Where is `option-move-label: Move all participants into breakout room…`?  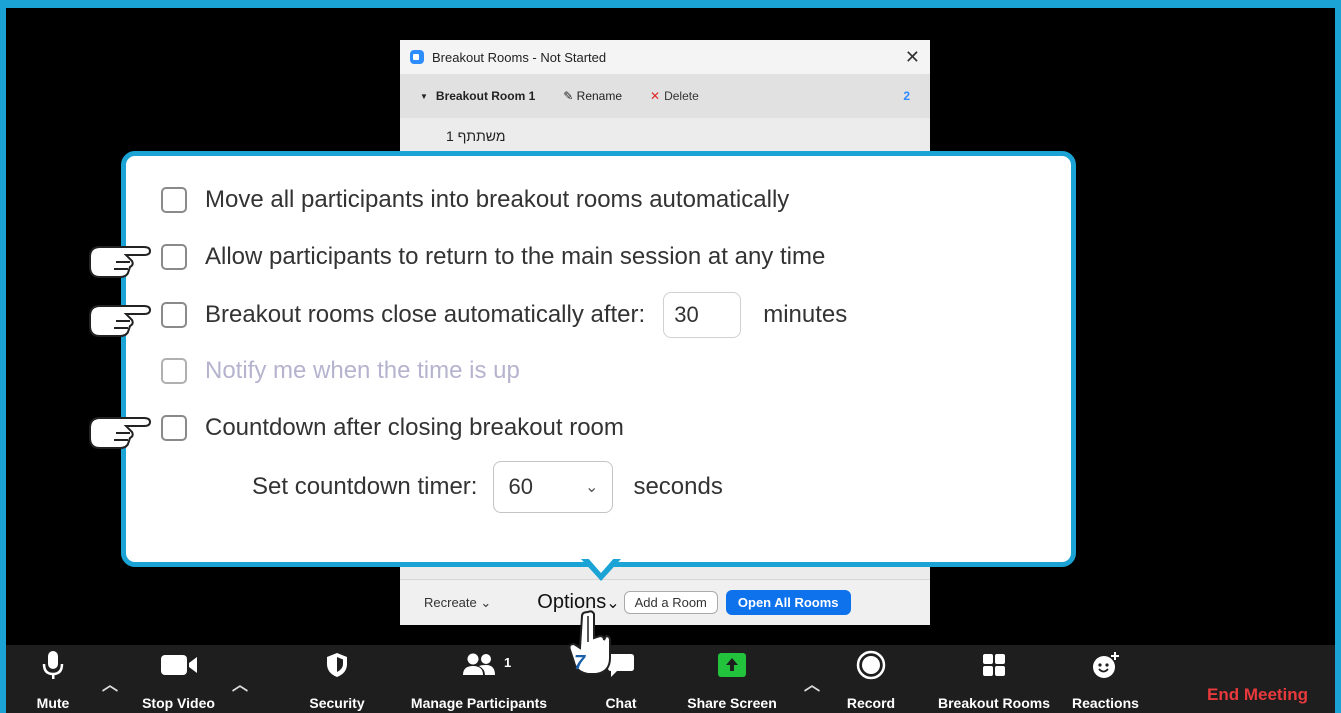 option-move-label: Move all participants into breakout room… is located at coordinates (497, 199).